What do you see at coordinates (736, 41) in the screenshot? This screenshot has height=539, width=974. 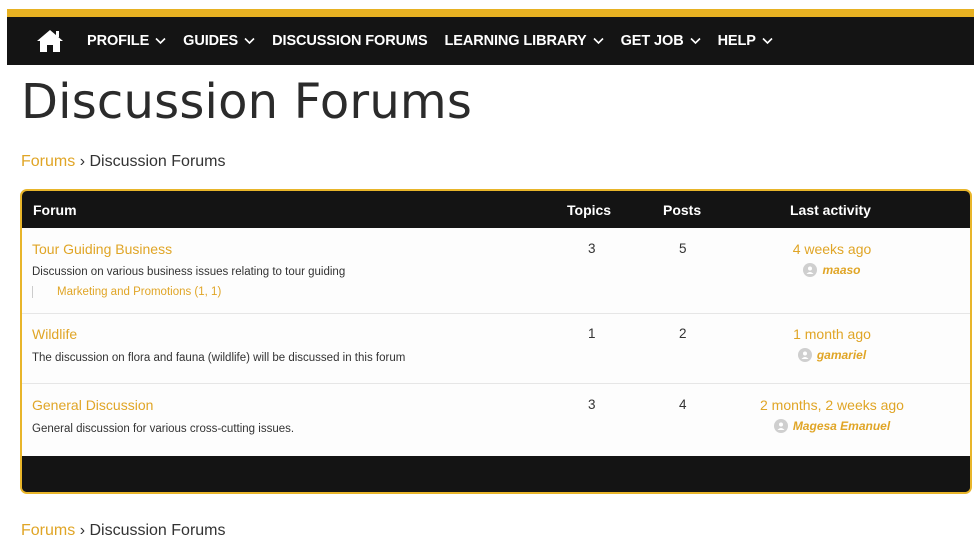 I see `nav-item-label: HELP` at bounding box center [736, 41].